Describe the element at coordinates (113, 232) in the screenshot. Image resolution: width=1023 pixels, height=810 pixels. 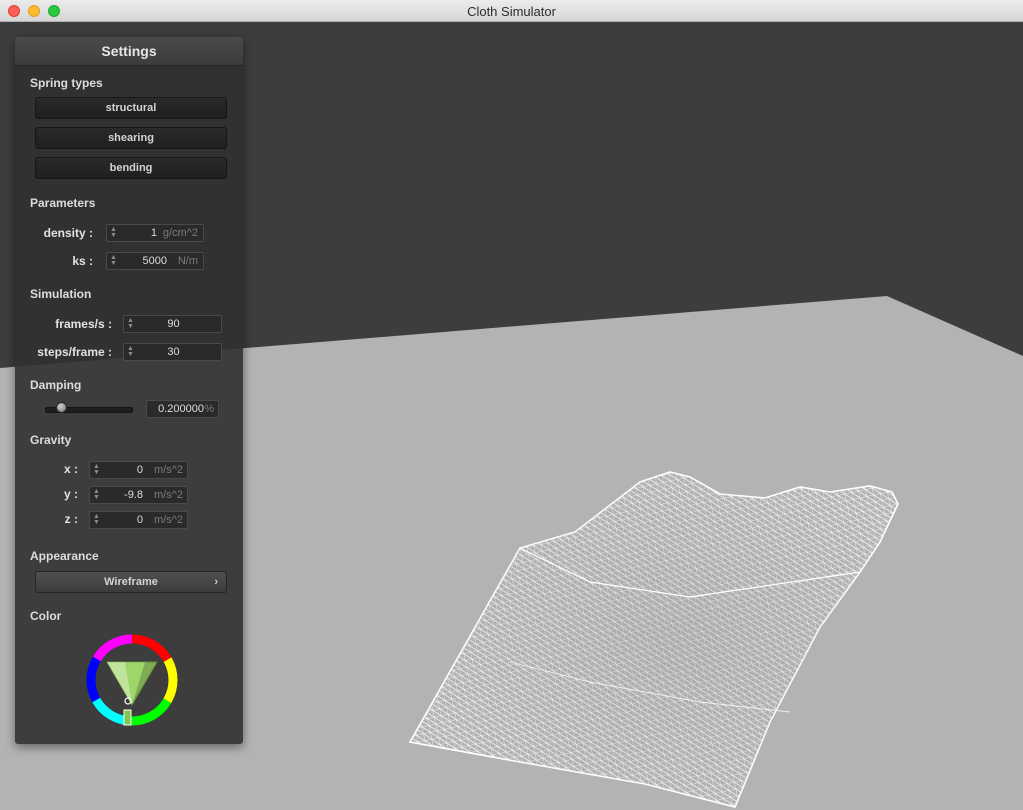
I see `density-stepper-icon: ▲ ▼` at that location.